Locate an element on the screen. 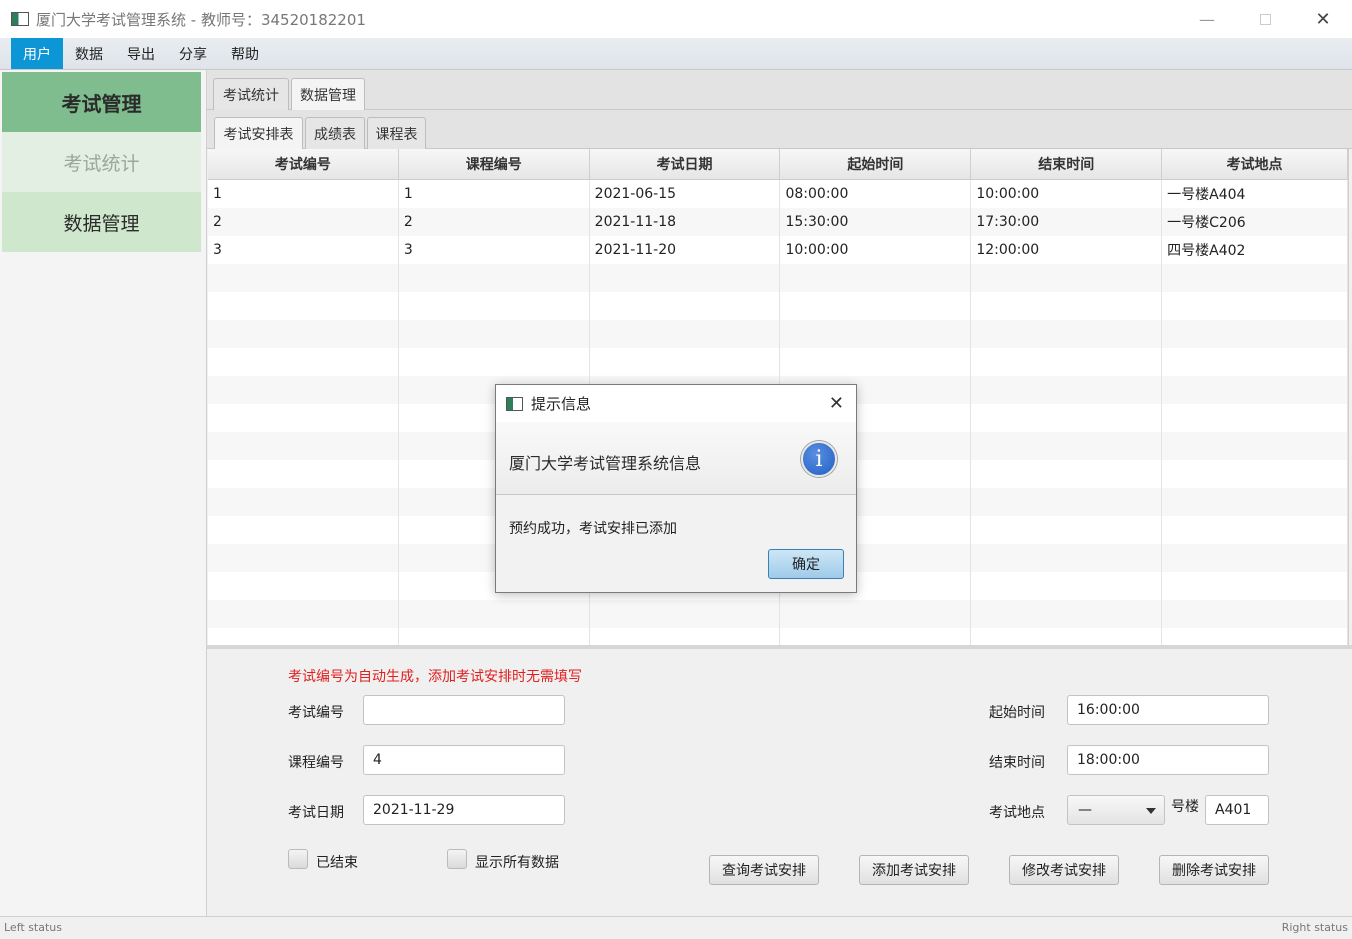 Image resolution: width=1352 pixels, height=939 pixels. app-icon is located at coordinates (20, 19).